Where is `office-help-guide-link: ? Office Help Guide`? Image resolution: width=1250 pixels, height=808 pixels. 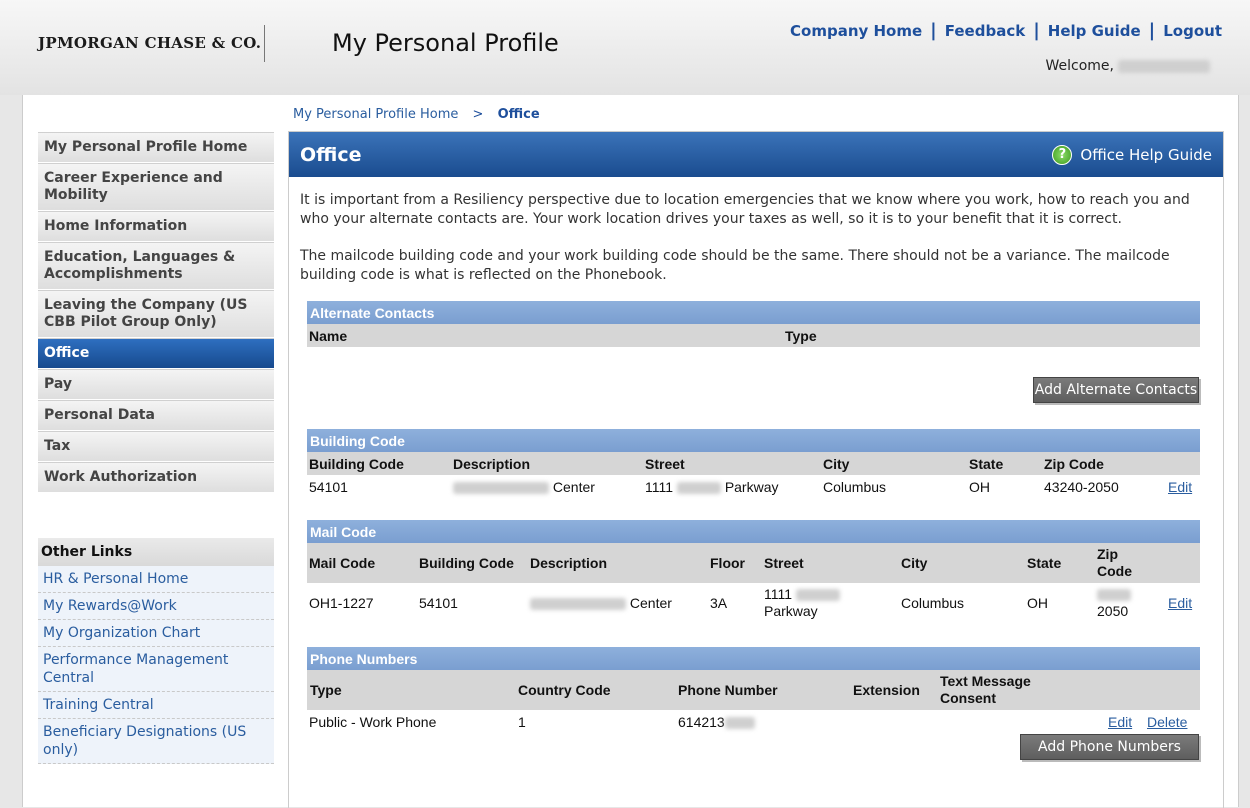 office-help-guide-link: ? Office Help Guide is located at coordinates (1132, 154).